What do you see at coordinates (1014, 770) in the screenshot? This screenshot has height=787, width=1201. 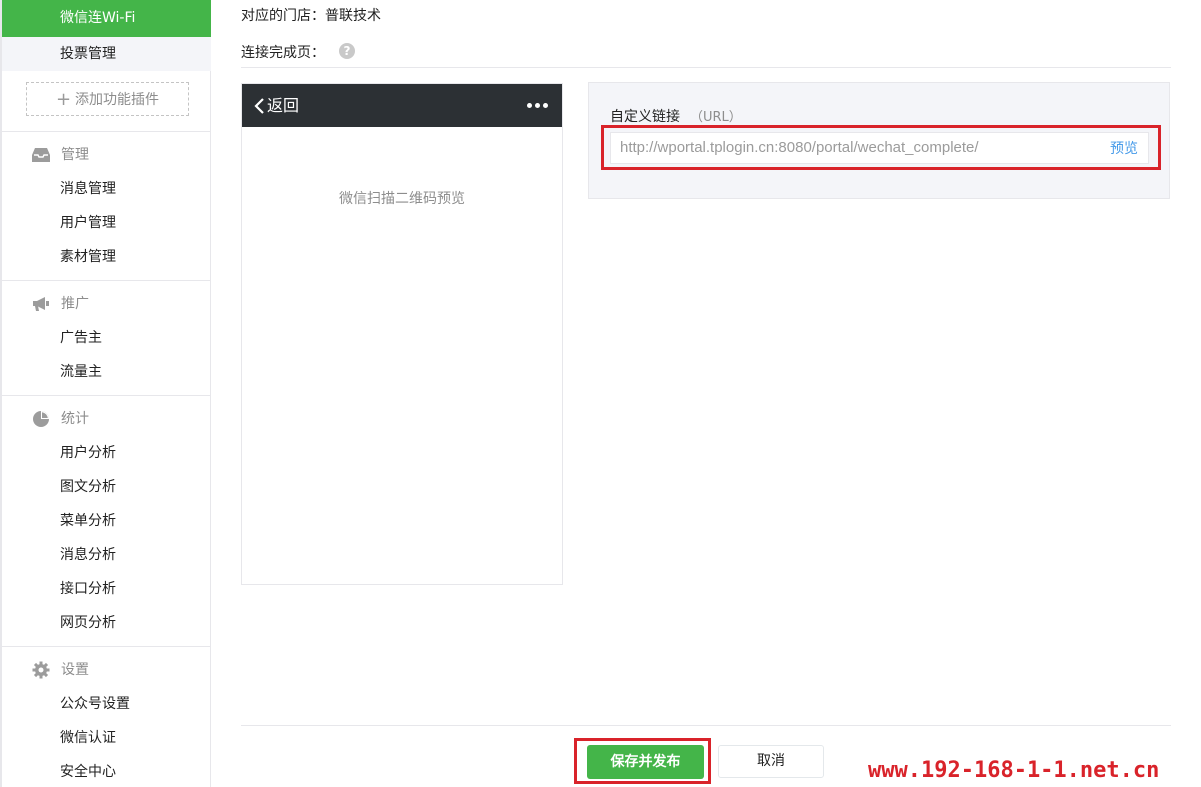 I see `watermark: www.192-168-1-1.net.cn` at bounding box center [1014, 770].